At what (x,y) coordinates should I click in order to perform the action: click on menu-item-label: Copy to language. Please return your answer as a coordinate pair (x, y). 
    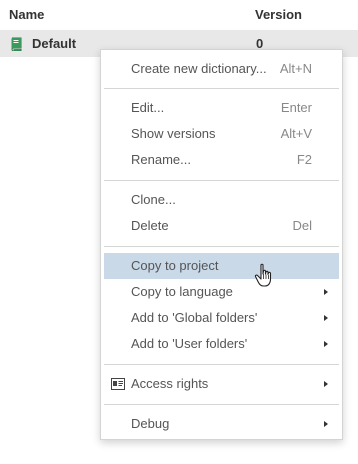
    Looking at the image, I should click on (182, 291).